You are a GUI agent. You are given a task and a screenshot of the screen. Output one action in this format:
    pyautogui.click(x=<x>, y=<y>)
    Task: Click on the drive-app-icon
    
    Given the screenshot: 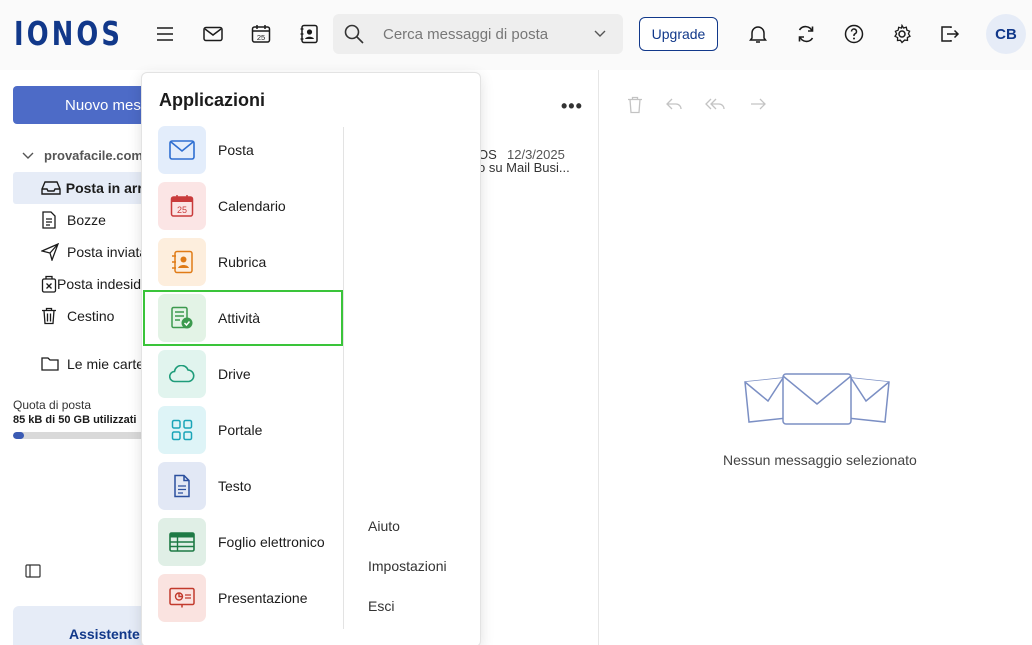 What is the action you would take?
    pyautogui.click(x=182, y=374)
    